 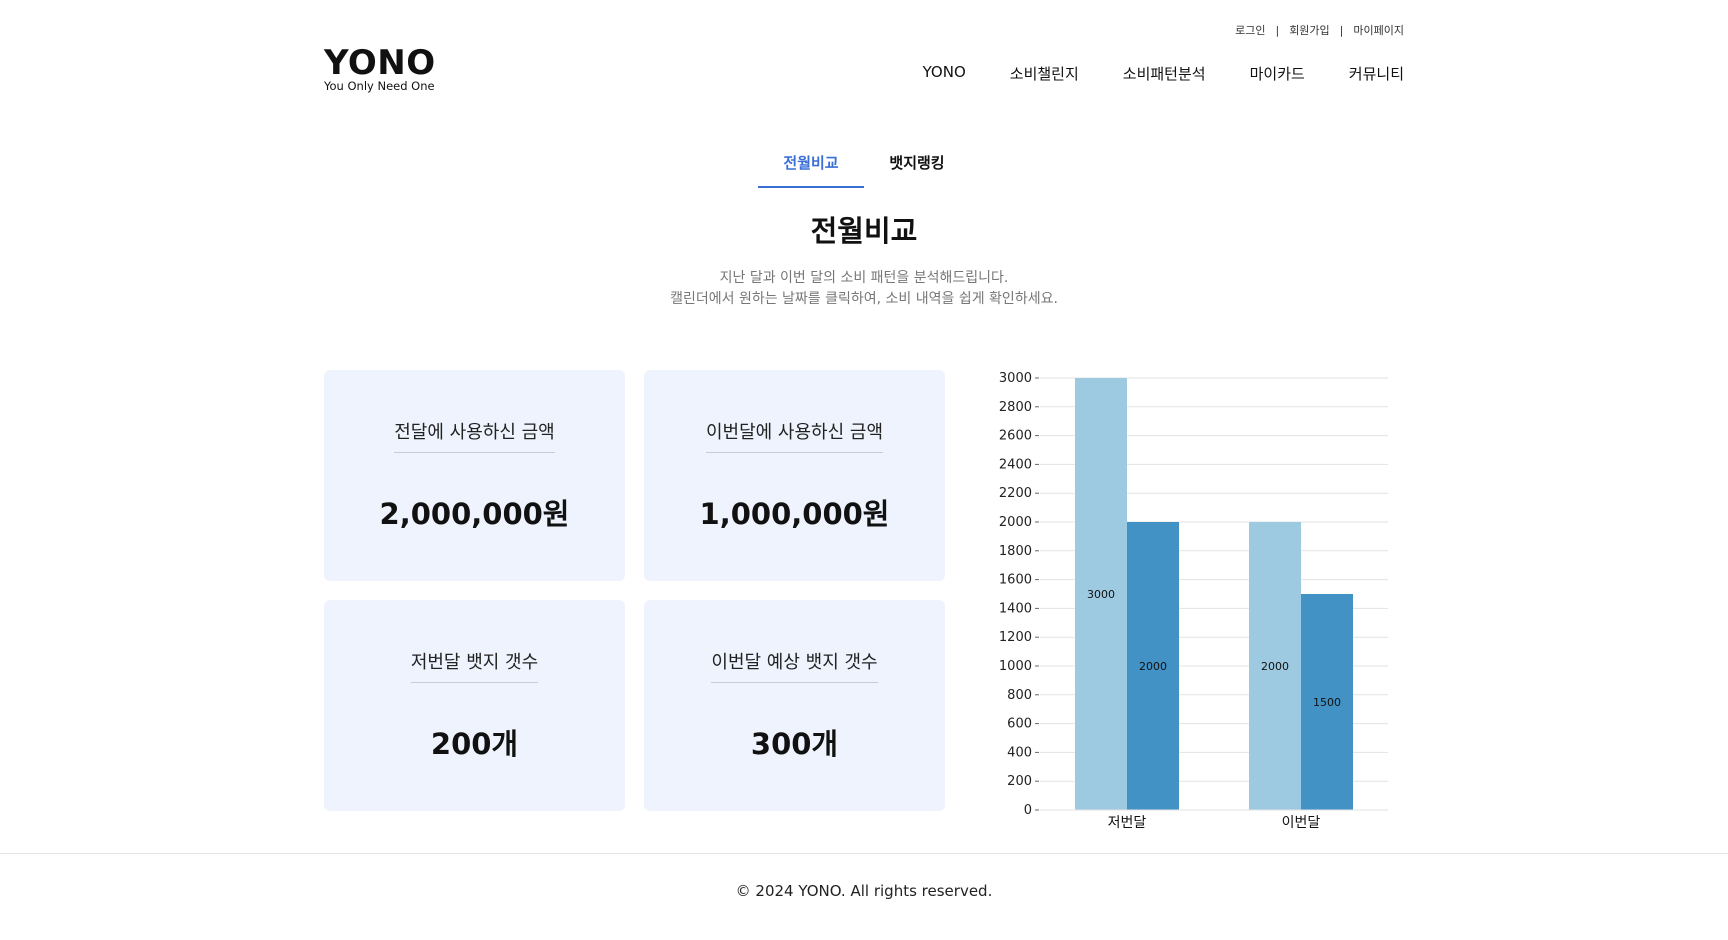 I want to click on tab-bar: 전월비교 뱃지랭킹, so click(x=864, y=169).